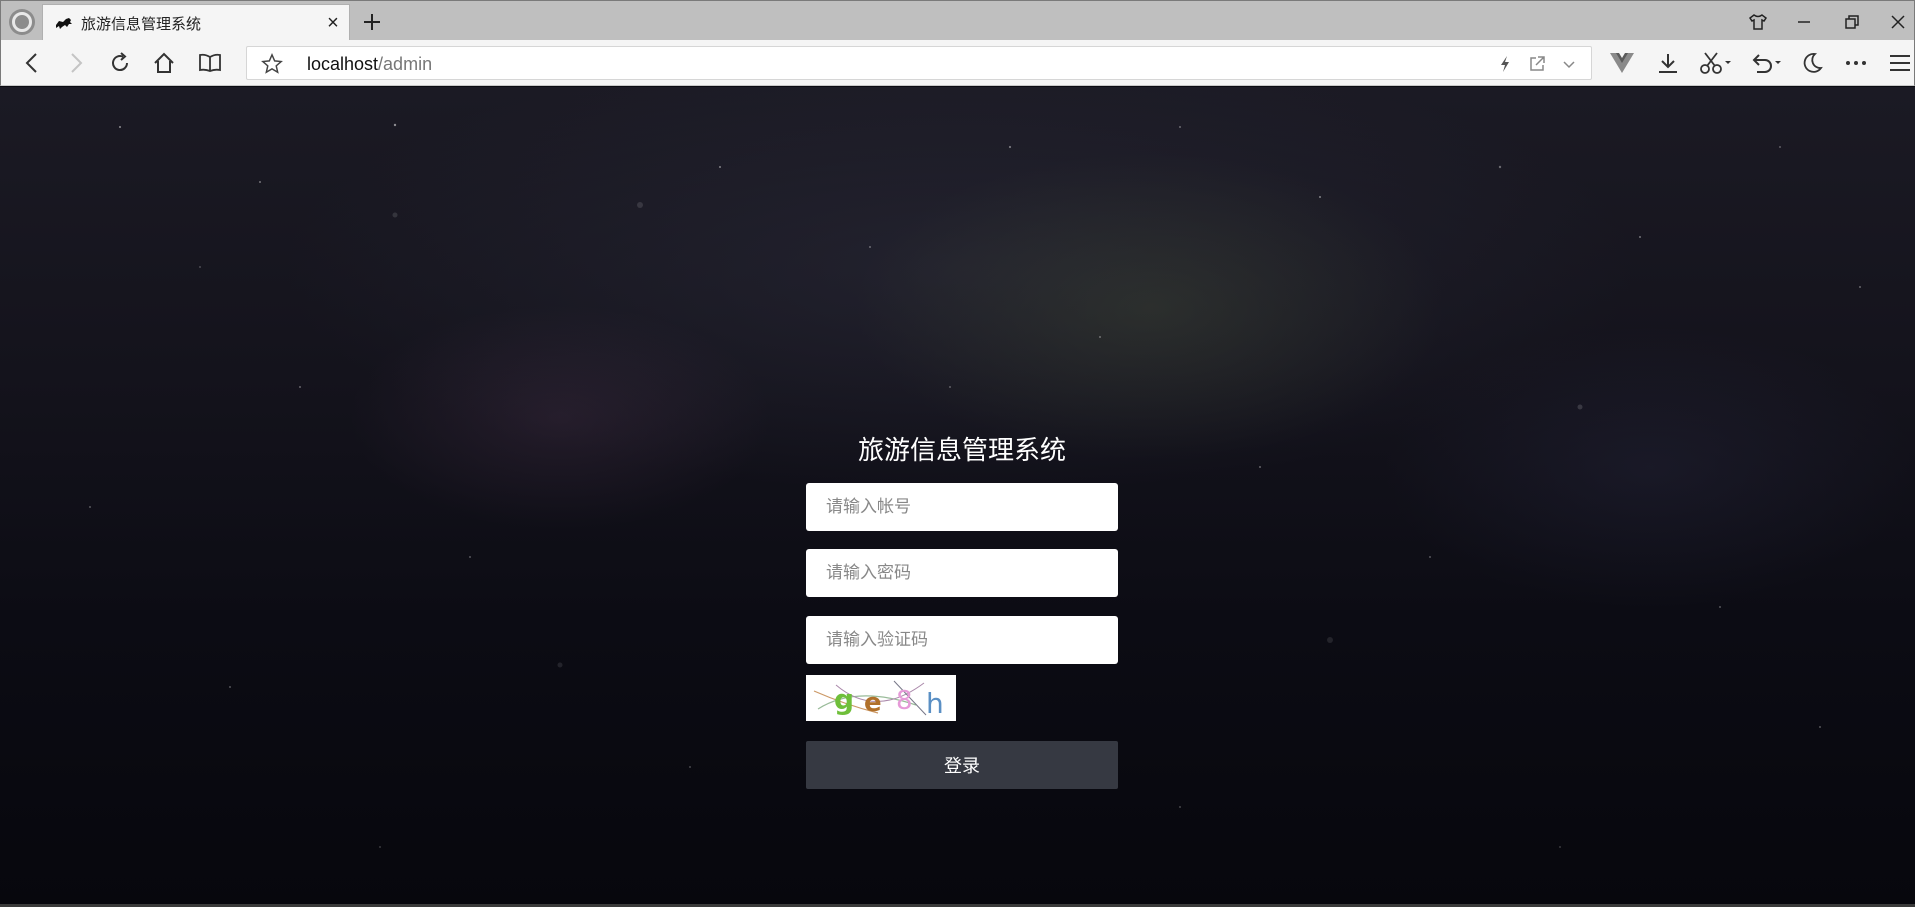 The image size is (1915, 907). What do you see at coordinates (961, 451) in the screenshot?
I see `page-title: 旅游信息管理系统` at bounding box center [961, 451].